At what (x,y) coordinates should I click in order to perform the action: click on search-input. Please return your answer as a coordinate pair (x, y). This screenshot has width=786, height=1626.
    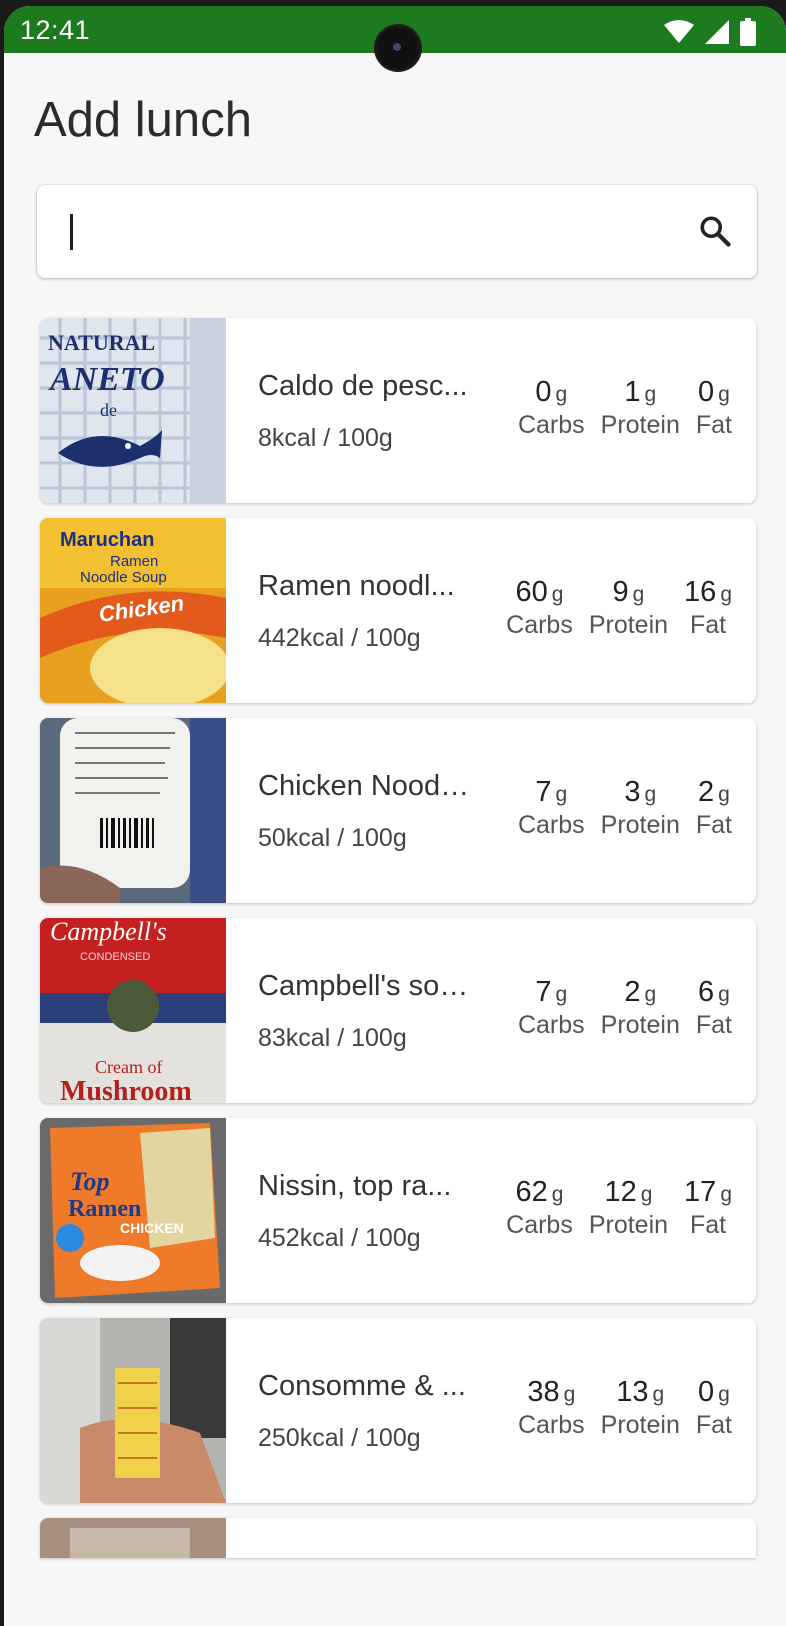
    Looking at the image, I should click on (367, 232).